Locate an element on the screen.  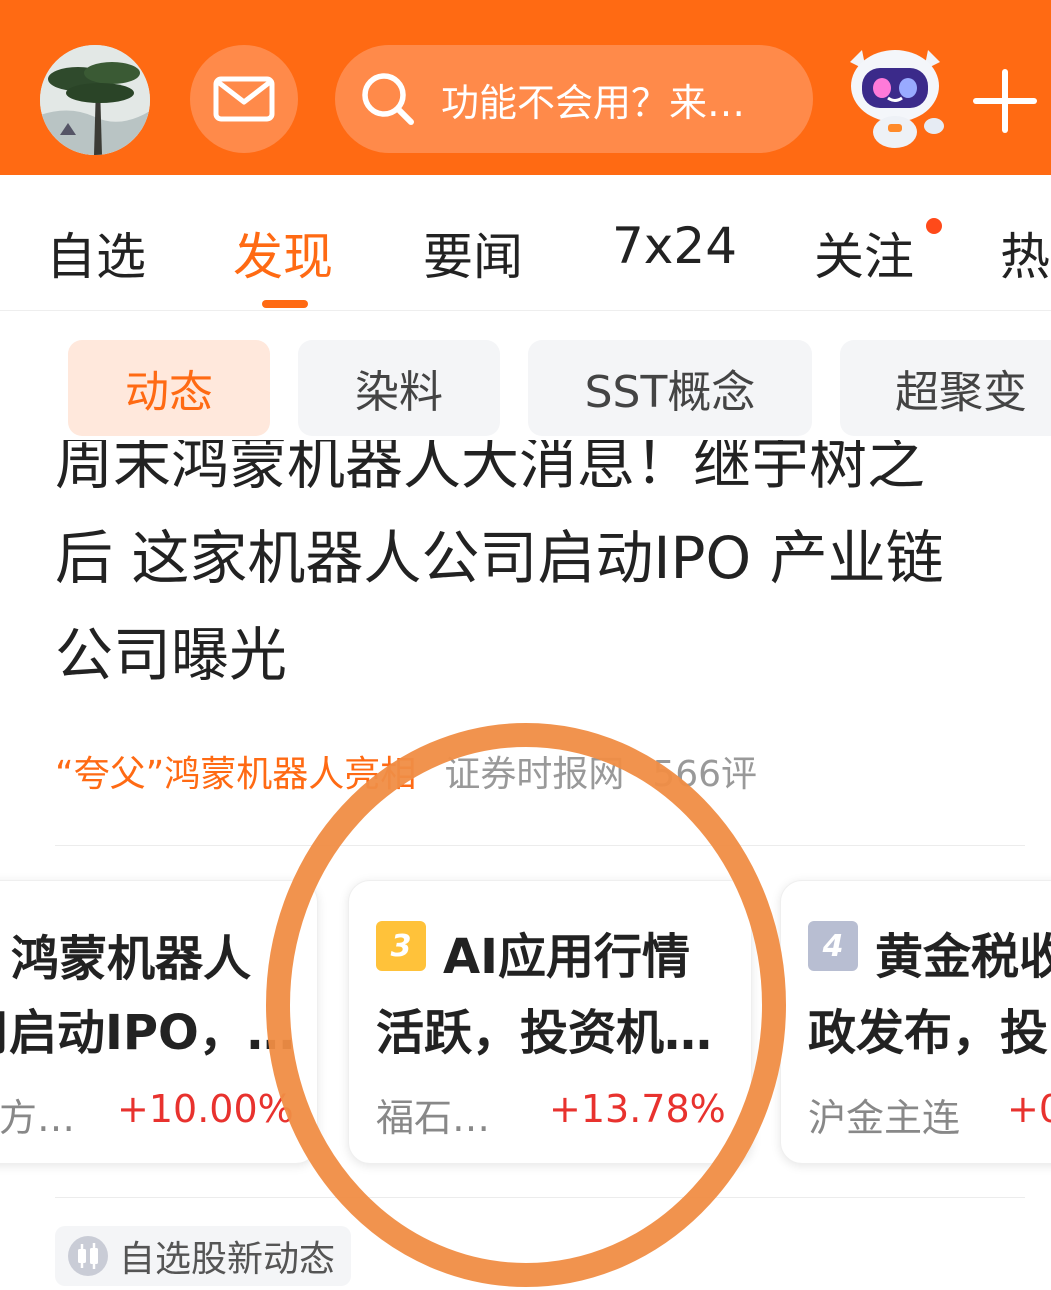
chip-sst-concept: SST概念 is located at coordinates (670, 388).